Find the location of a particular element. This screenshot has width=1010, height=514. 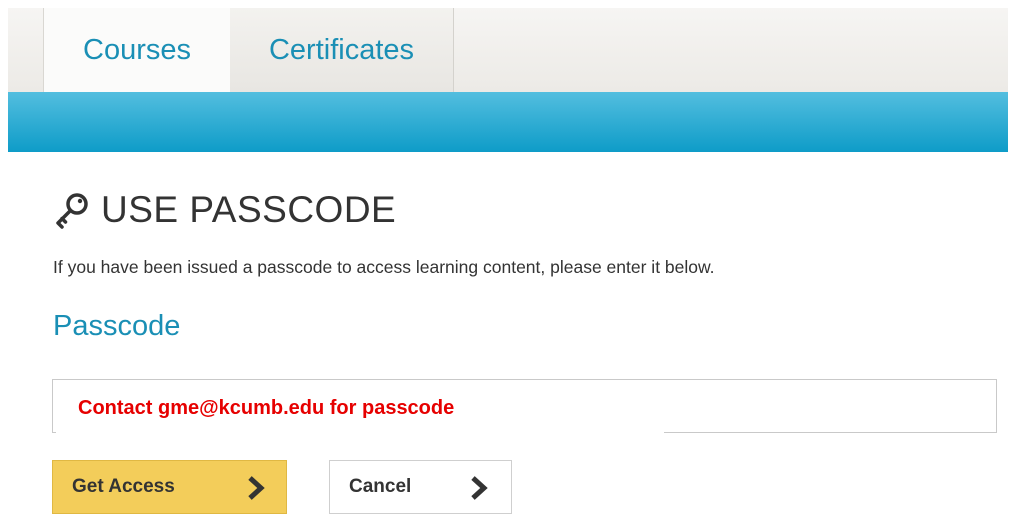

tab-certificates: Certificates is located at coordinates (342, 50).